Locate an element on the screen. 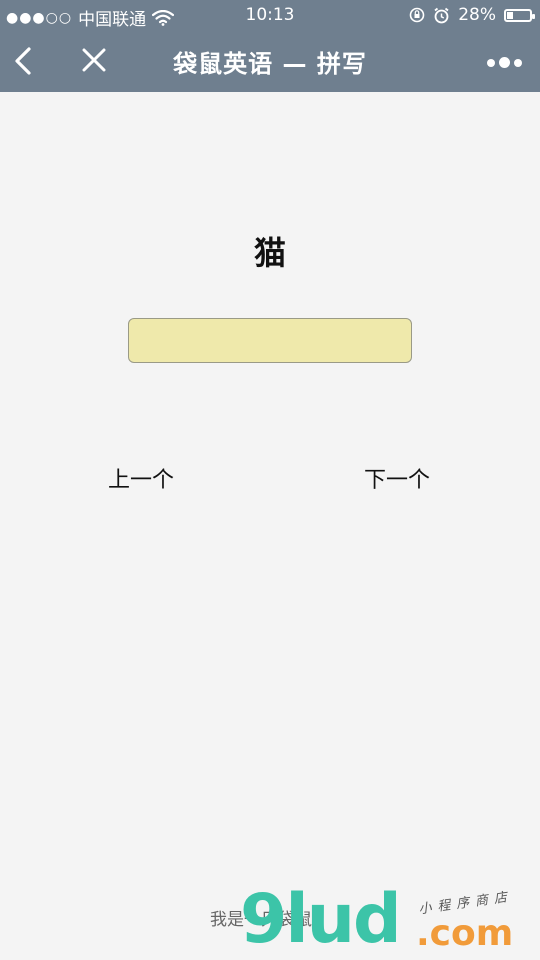 The height and width of the screenshot is (960, 540). spelling-input is located at coordinates (270, 340).